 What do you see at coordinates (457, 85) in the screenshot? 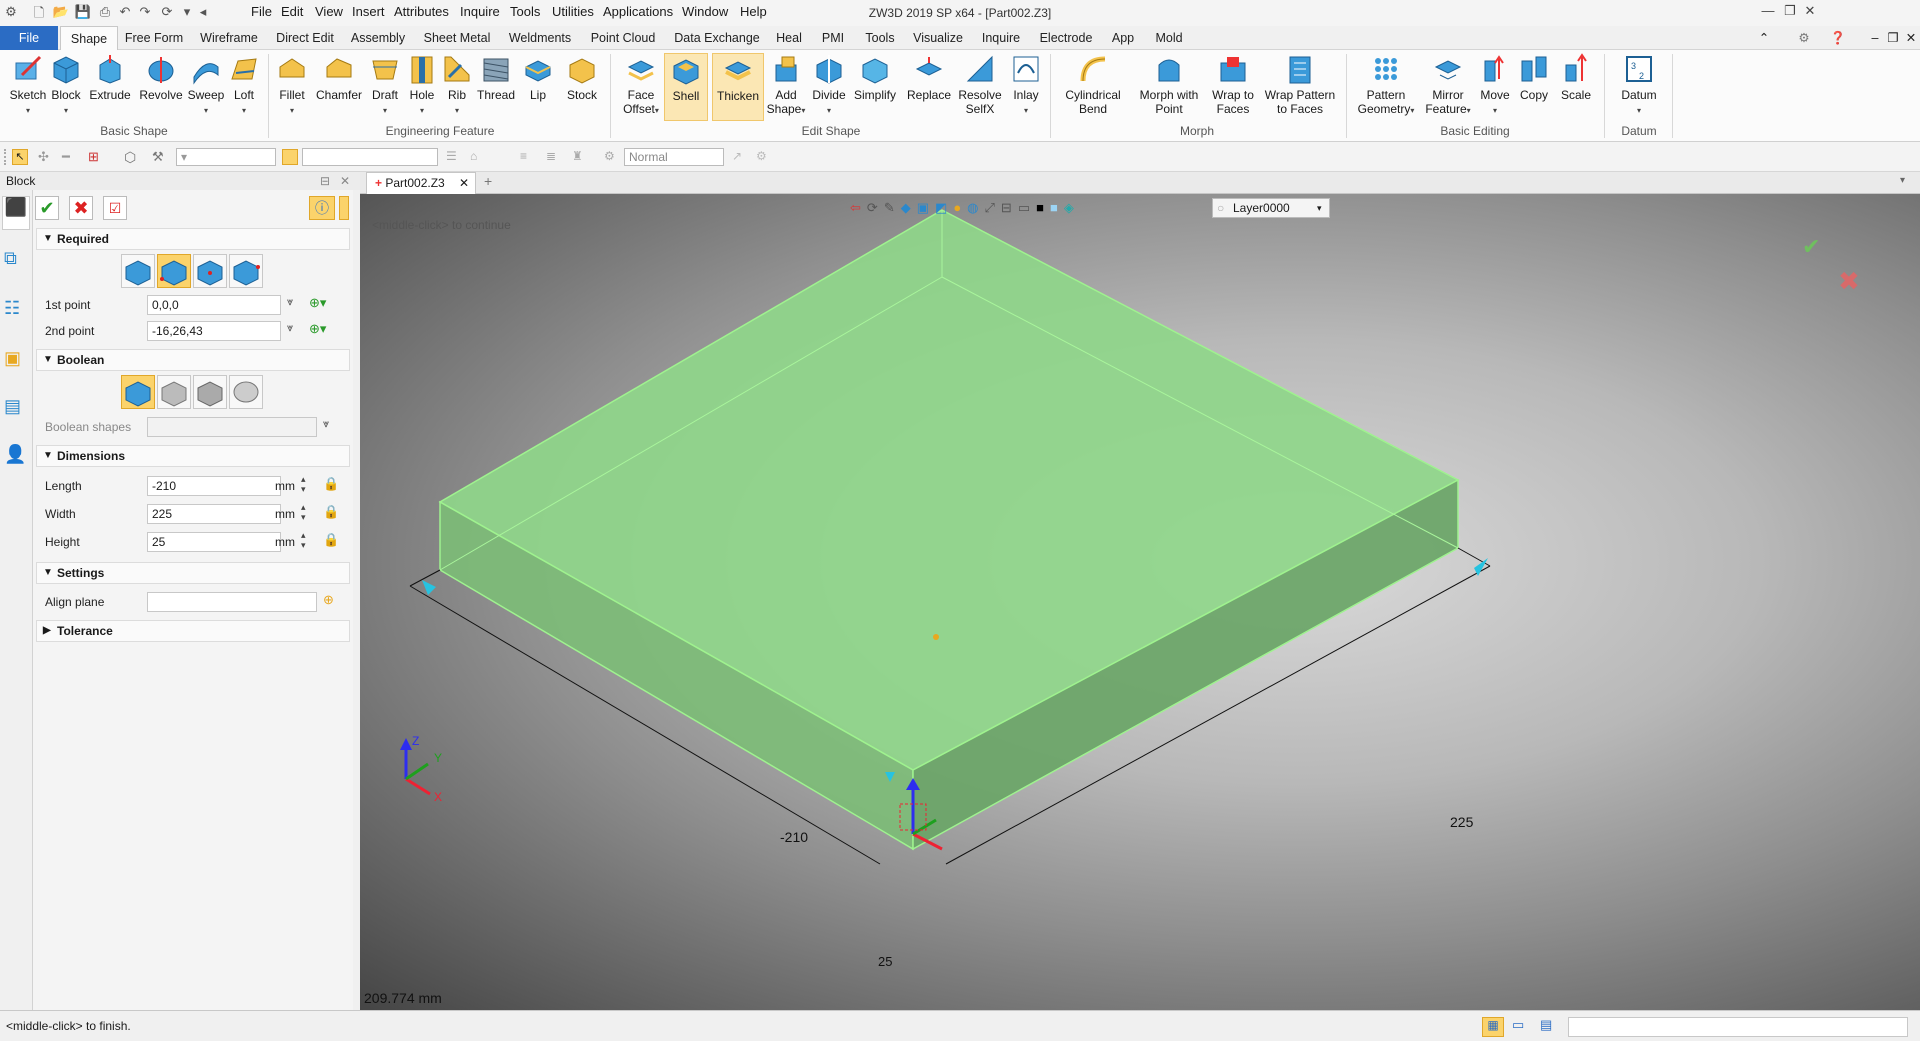
I see `rib-button: Rib ▾` at bounding box center [457, 85].